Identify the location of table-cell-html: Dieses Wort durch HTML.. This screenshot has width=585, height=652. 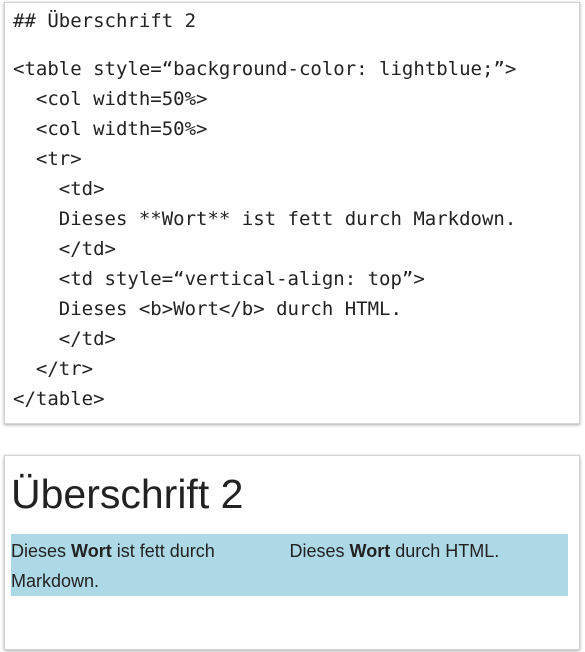
(429, 565).